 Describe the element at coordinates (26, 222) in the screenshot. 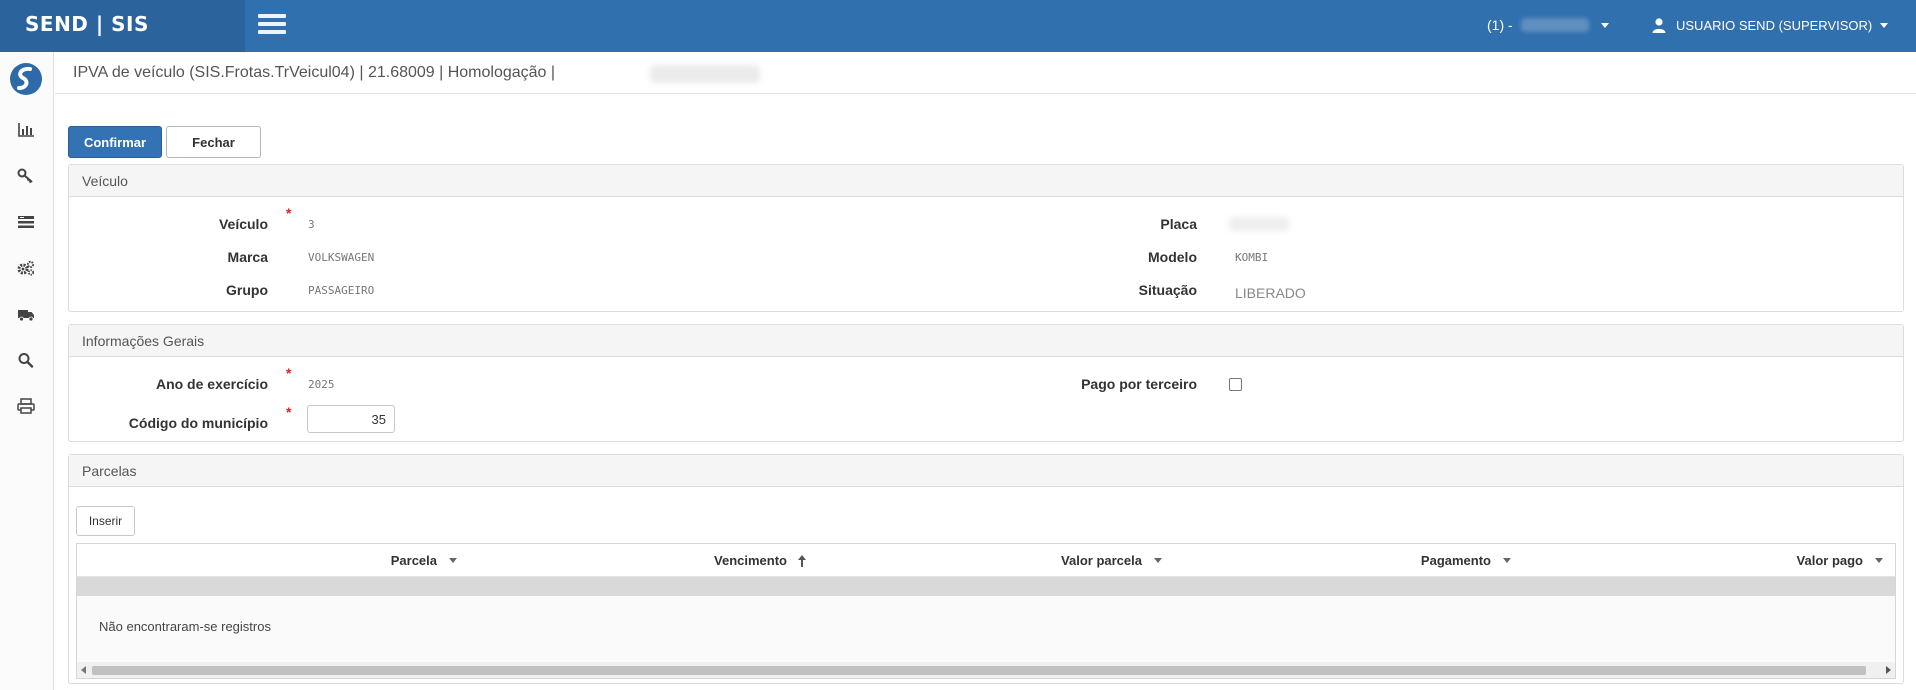

I see `list-icon` at that location.